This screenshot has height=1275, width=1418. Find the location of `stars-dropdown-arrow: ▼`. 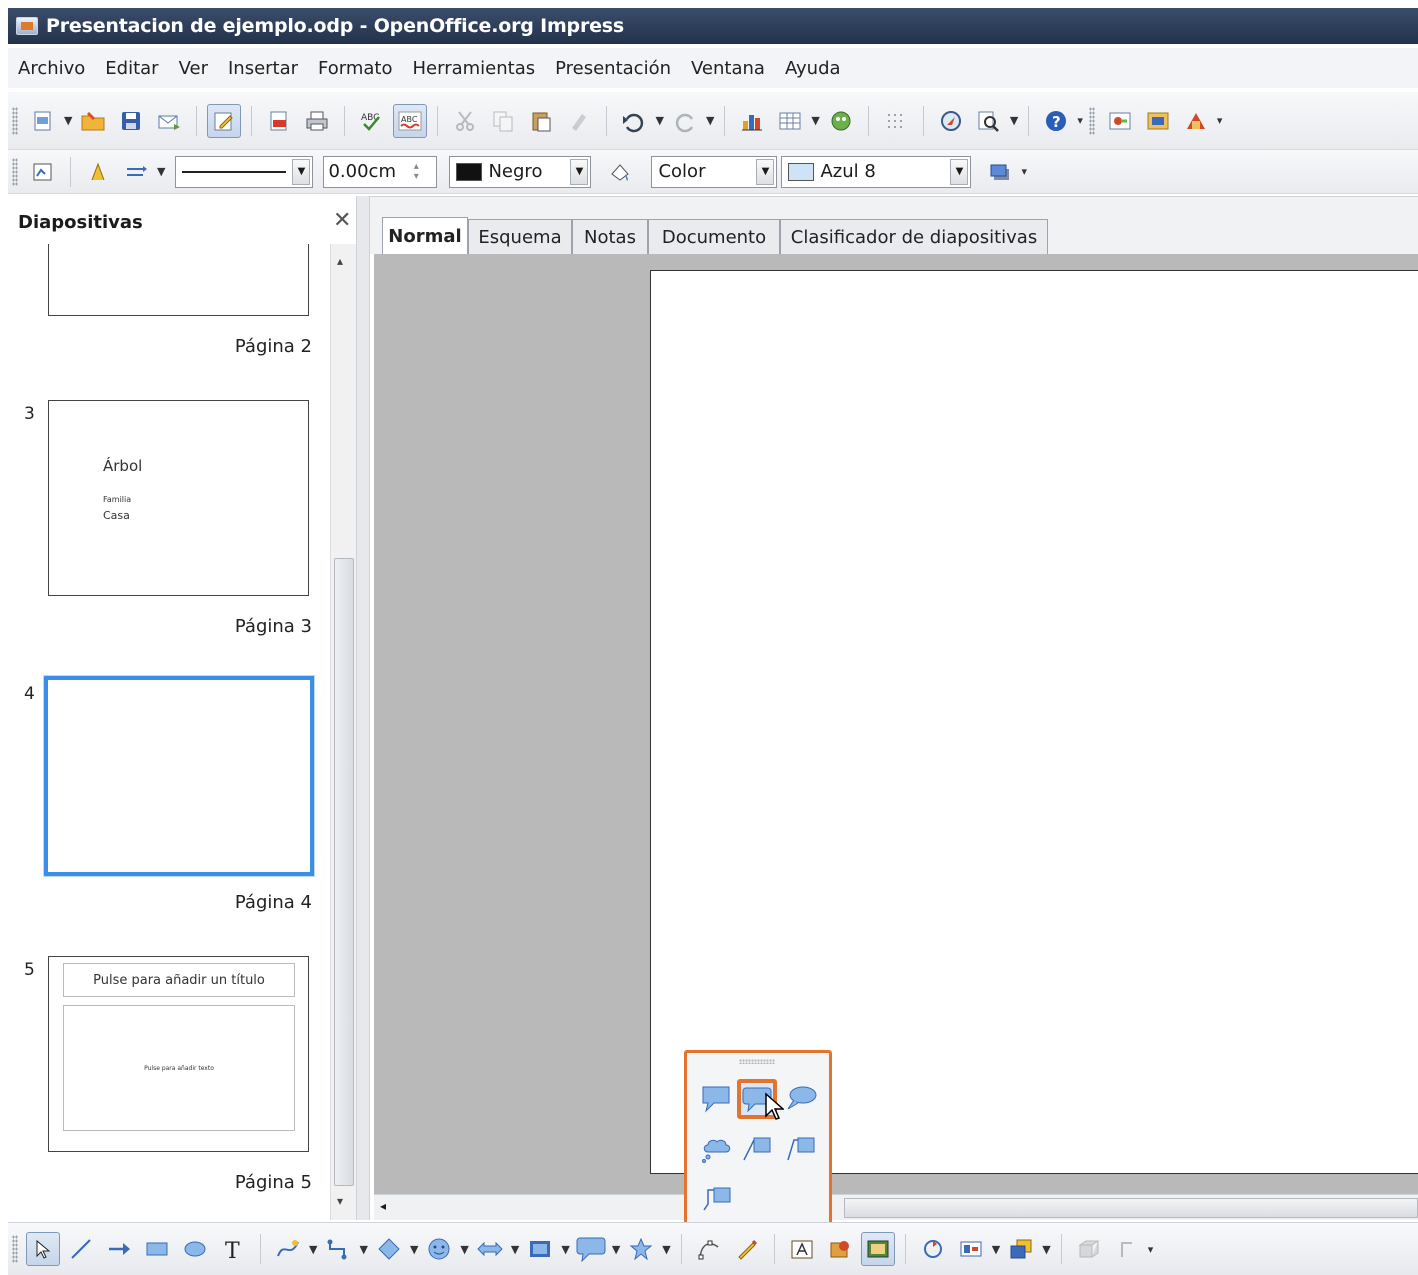

stars-dropdown-arrow: ▼ is located at coordinates (666, 1249).